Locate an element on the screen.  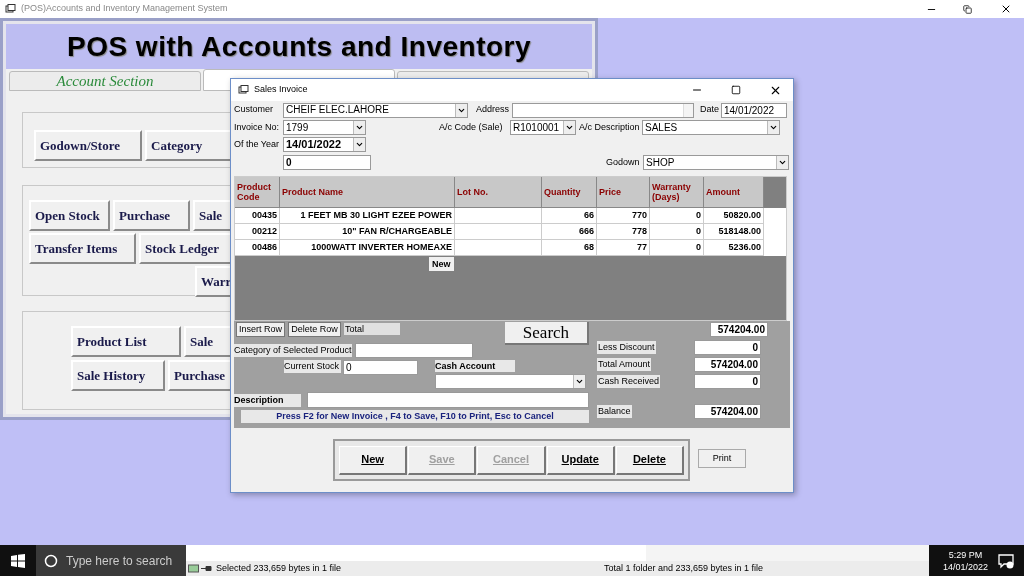
column-header: Product Name is located at coordinates (367, 192).